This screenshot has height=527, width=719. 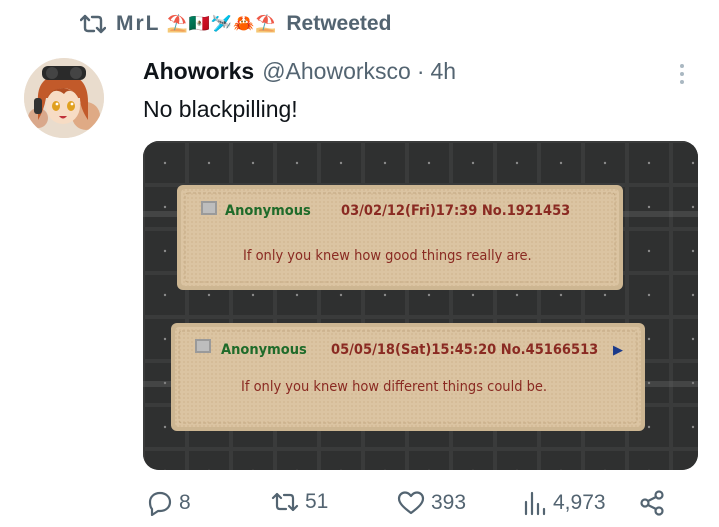 I want to click on avatar, so click(x=64, y=98).